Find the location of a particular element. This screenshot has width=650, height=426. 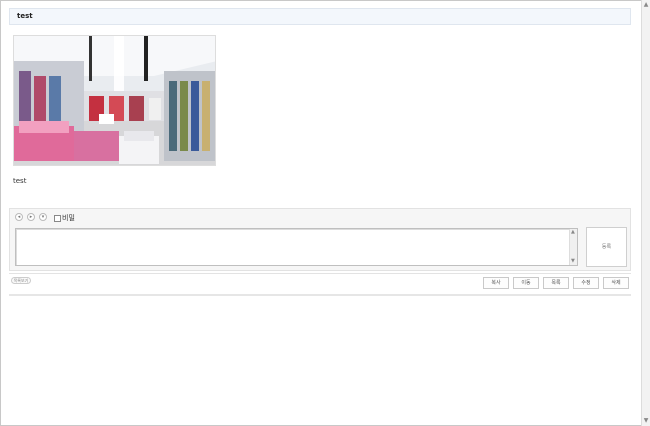

vertical-scrollbar: ▲ ▼ is located at coordinates (645, 213).